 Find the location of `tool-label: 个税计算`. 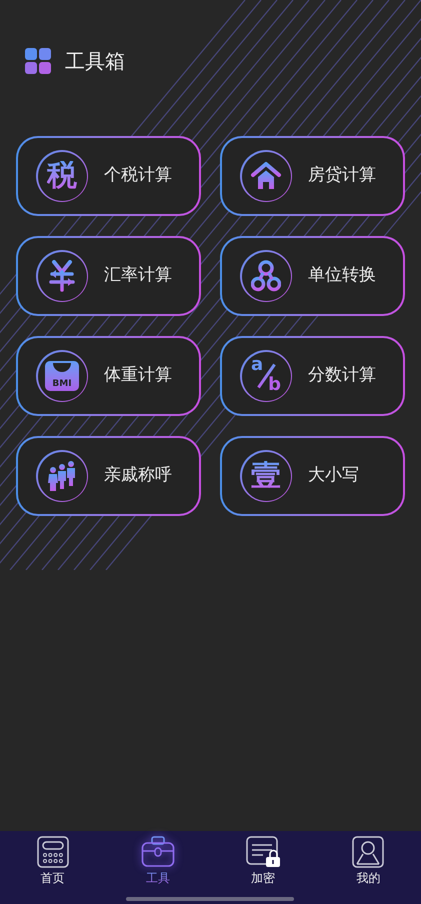

tool-label: 个税计算 is located at coordinates (138, 176).